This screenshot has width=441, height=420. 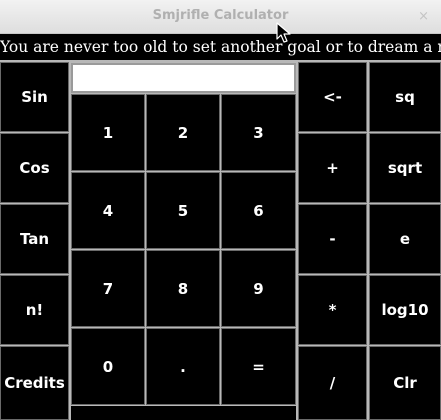 I want to click on key-9-button: 9, so click(x=258, y=288).